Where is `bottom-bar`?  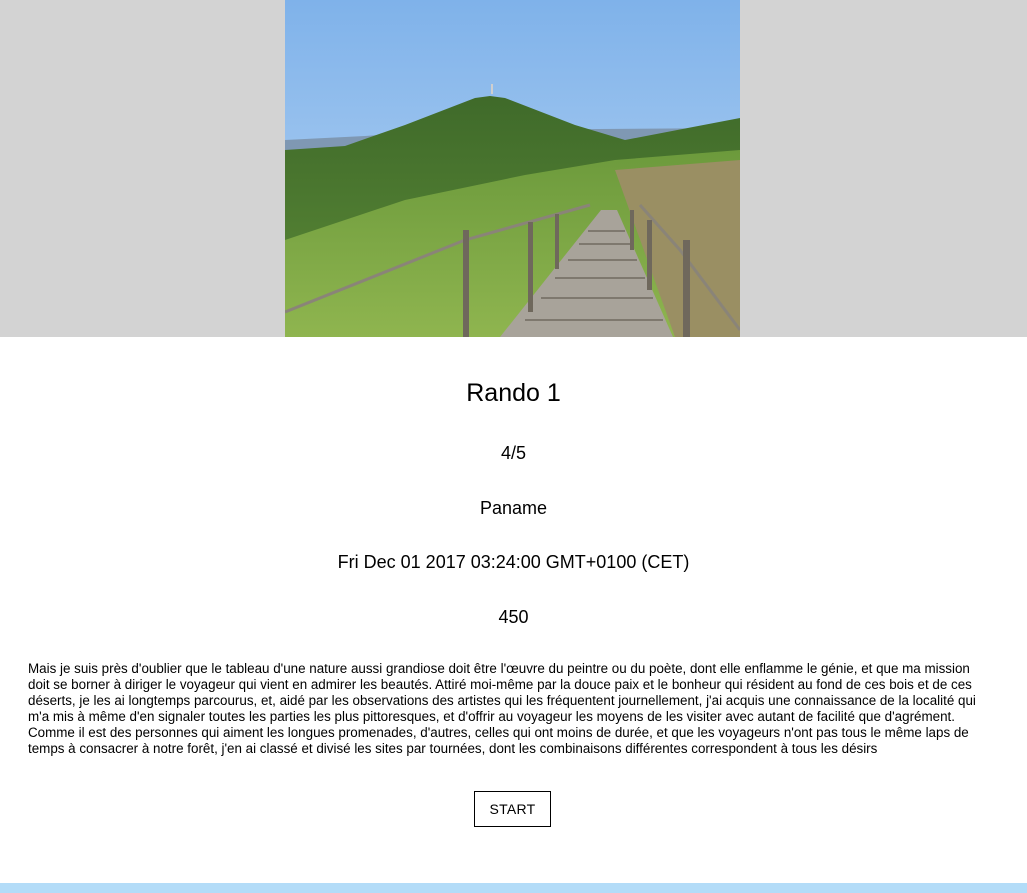
bottom-bar is located at coordinates (513, 888).